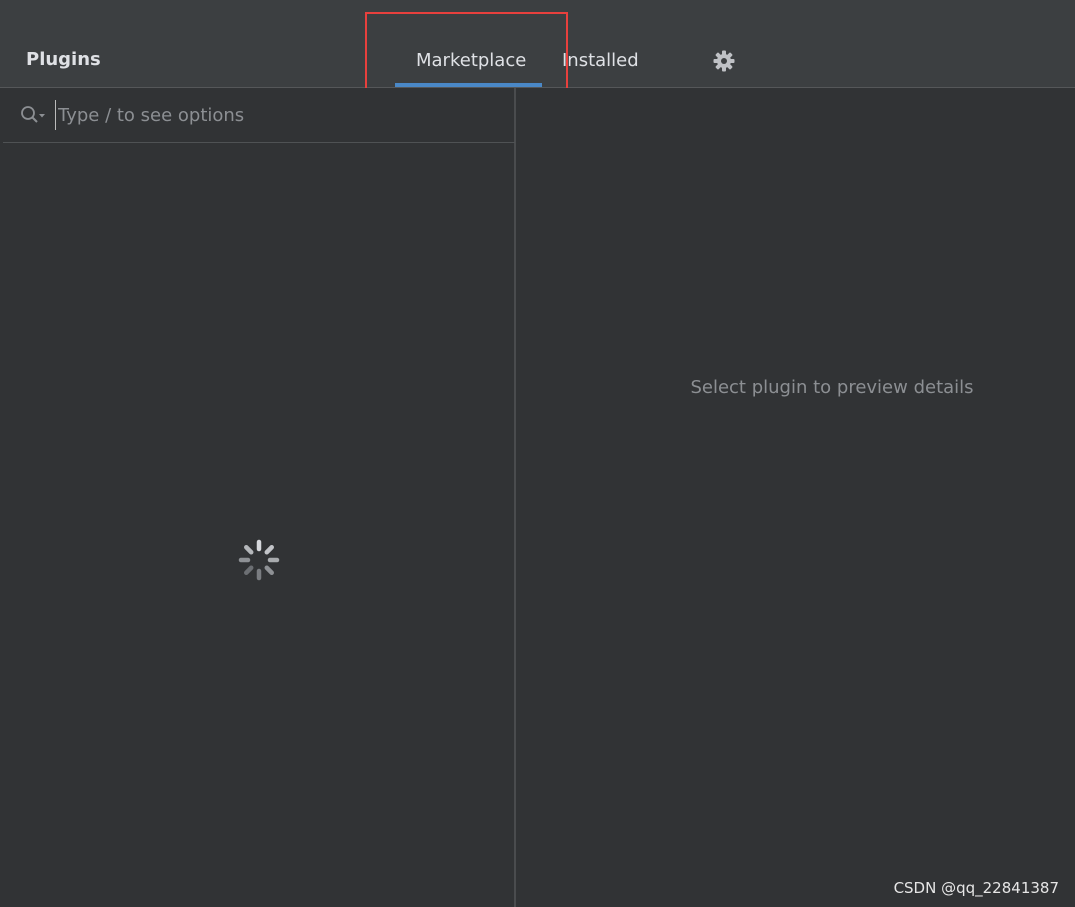  Describe the element at coordinates (724, 61) in the screenshot. I see `gear-icon` at that location.